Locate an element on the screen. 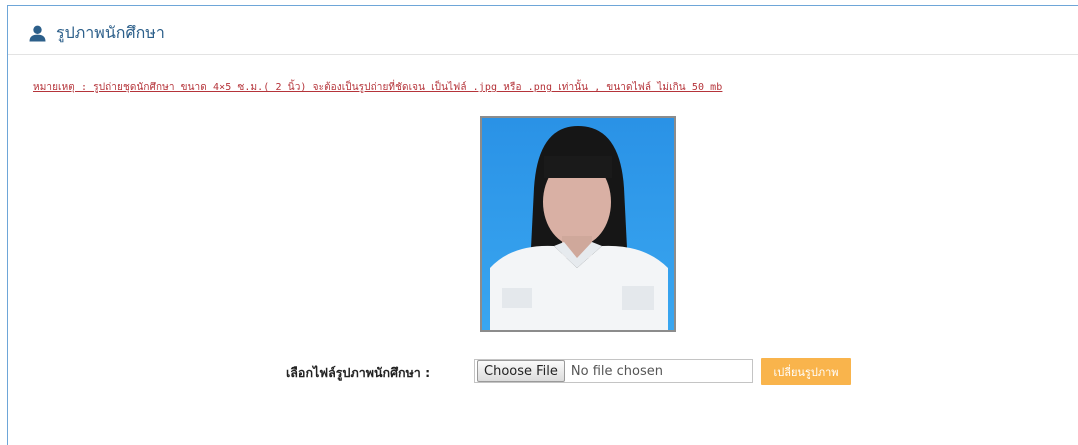  choose-file-label: เลือกไฟล์รูปภาพนักศึกษา : is located at coordinates (358, 372).